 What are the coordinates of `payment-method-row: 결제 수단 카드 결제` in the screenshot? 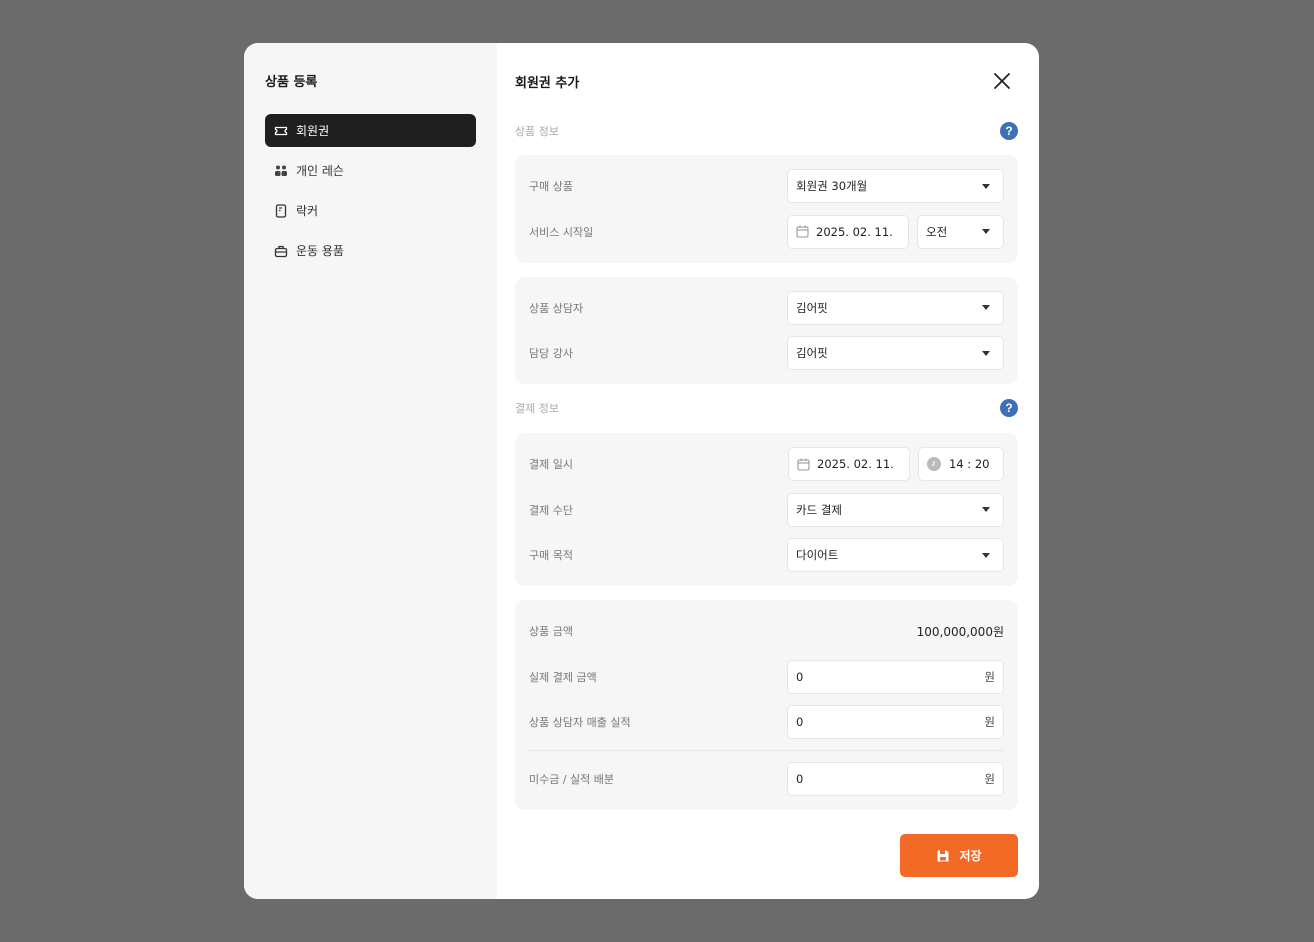 It's located at (766, 509).